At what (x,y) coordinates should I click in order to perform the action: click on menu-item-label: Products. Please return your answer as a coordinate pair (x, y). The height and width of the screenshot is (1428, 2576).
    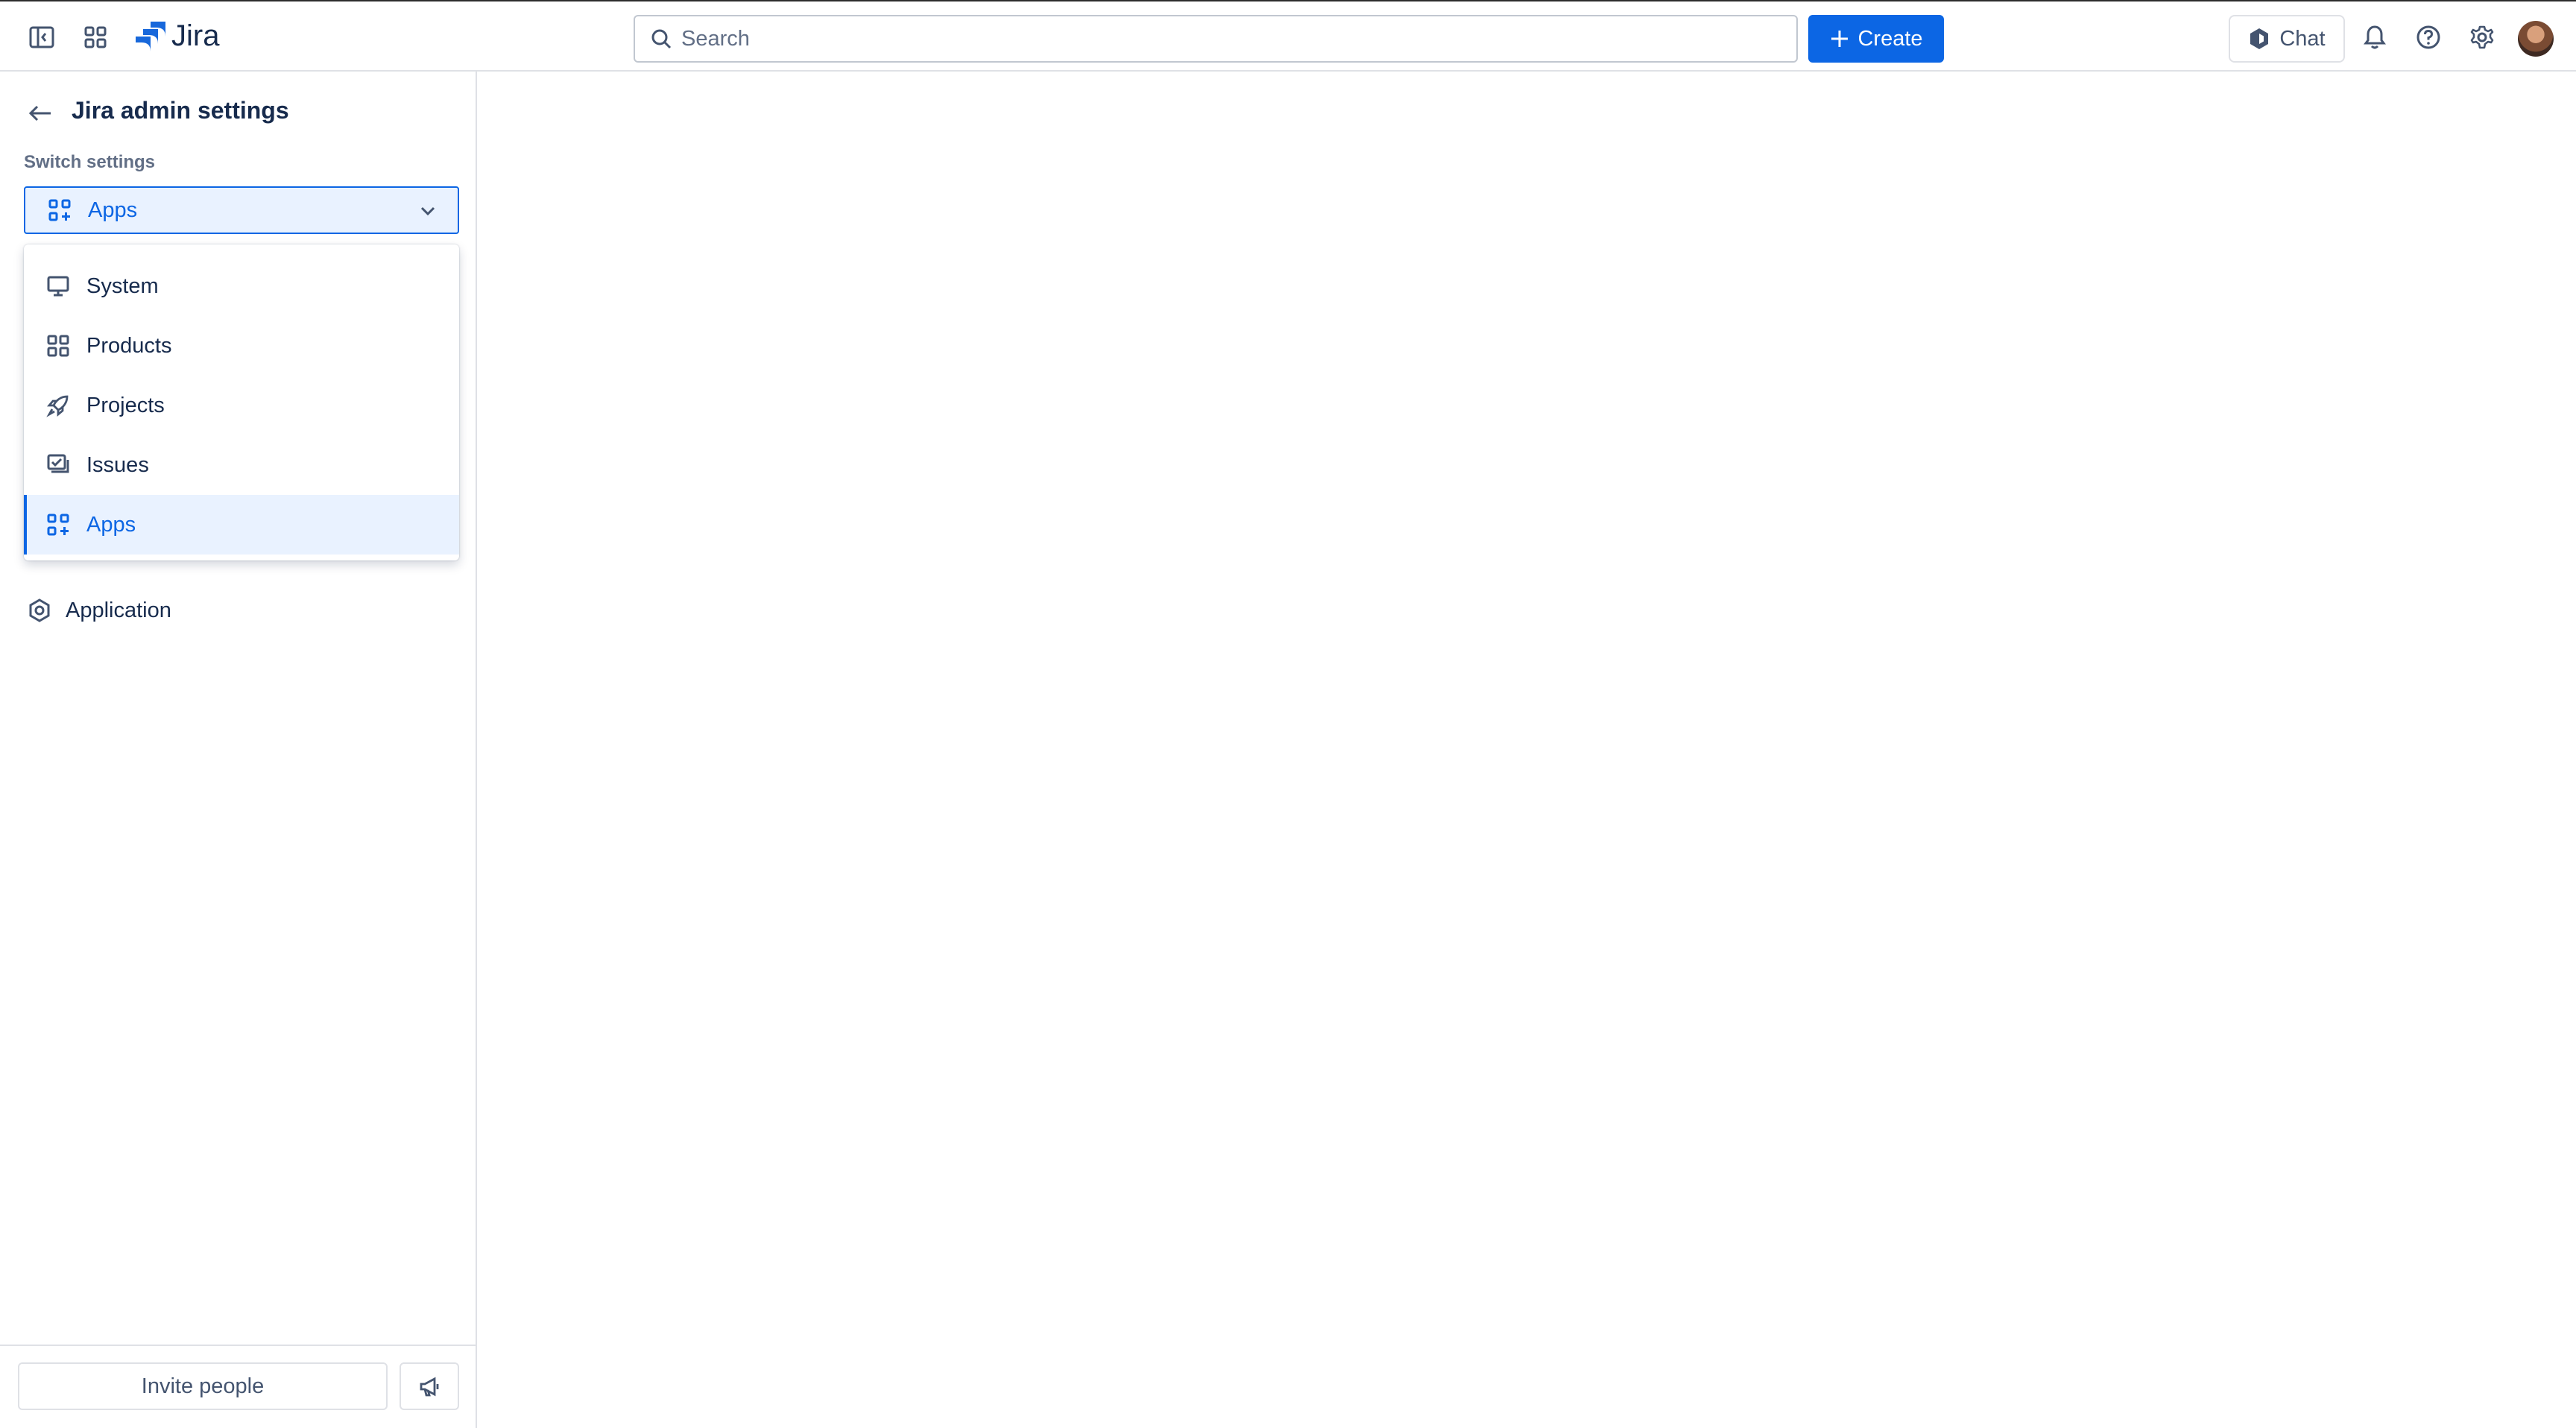
    Looking at the image, I should click on (129, 345).